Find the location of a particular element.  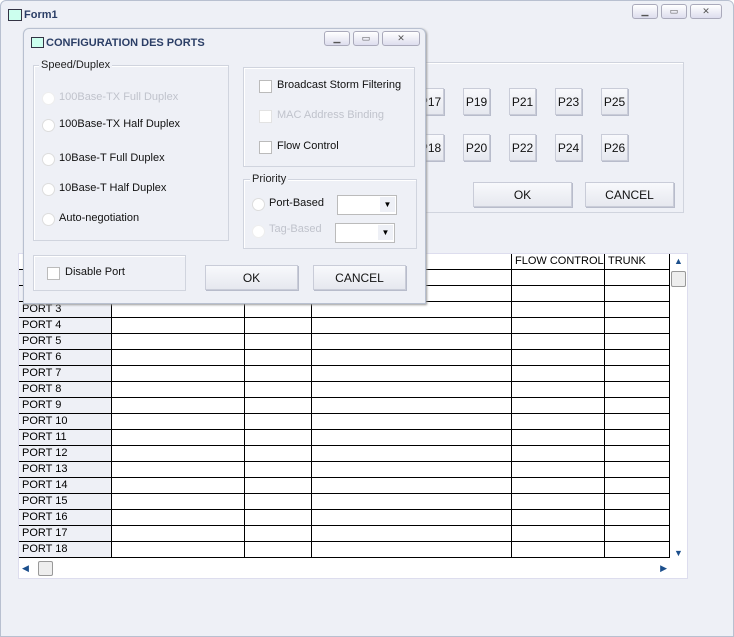

dialog-cancel-button: CANCEL is located at coordinates (359, 277).